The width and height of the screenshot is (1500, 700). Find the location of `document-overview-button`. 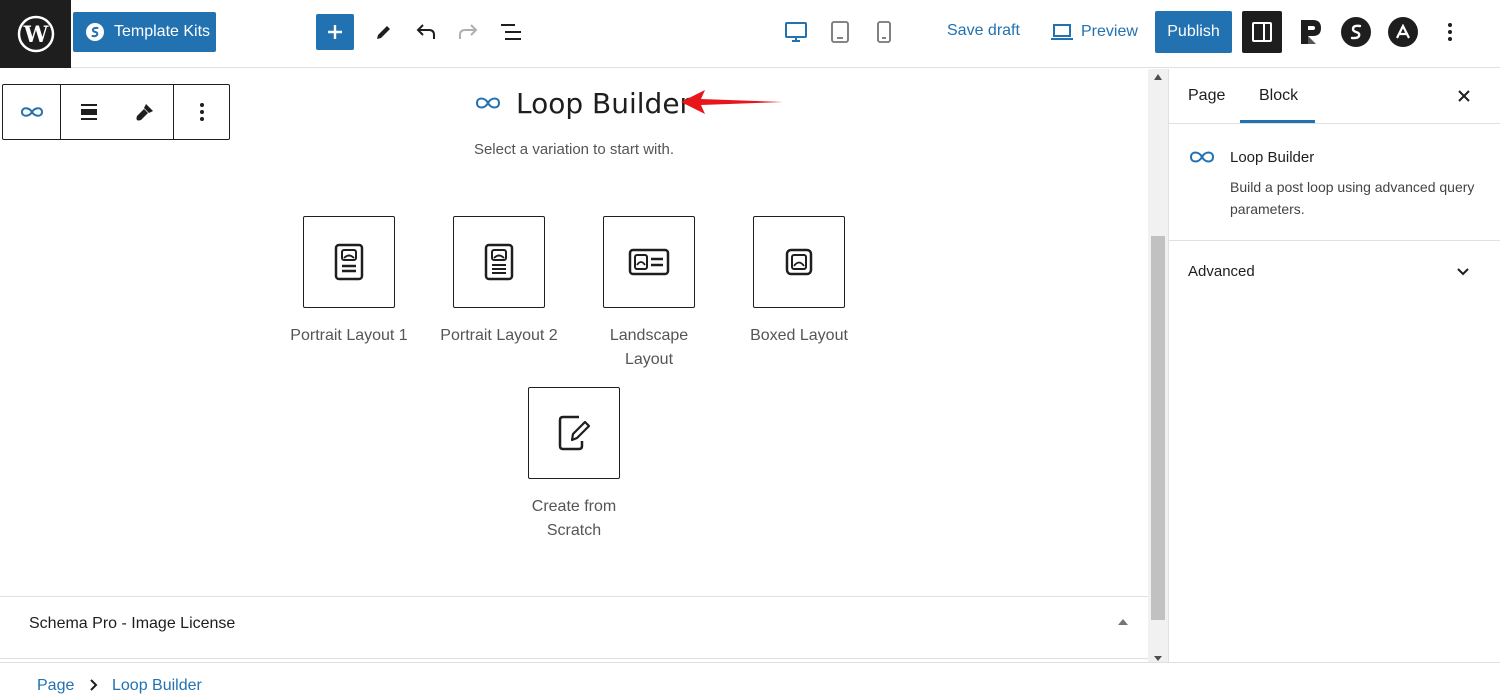

document-overview-button is located at coordinates (511, 32).